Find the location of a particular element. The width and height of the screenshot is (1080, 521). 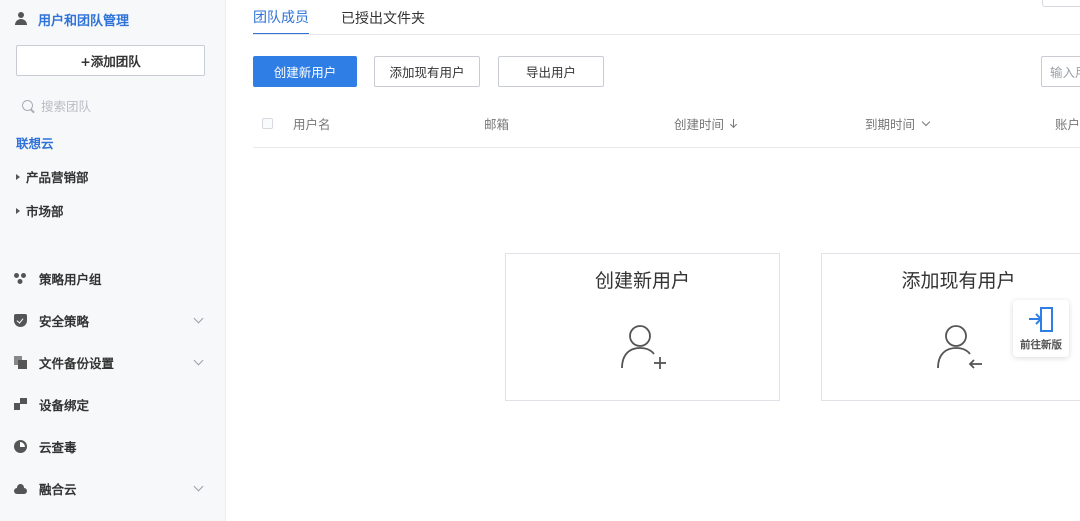

column-header-email: 邮箱 is located at coordinates (496, 123).